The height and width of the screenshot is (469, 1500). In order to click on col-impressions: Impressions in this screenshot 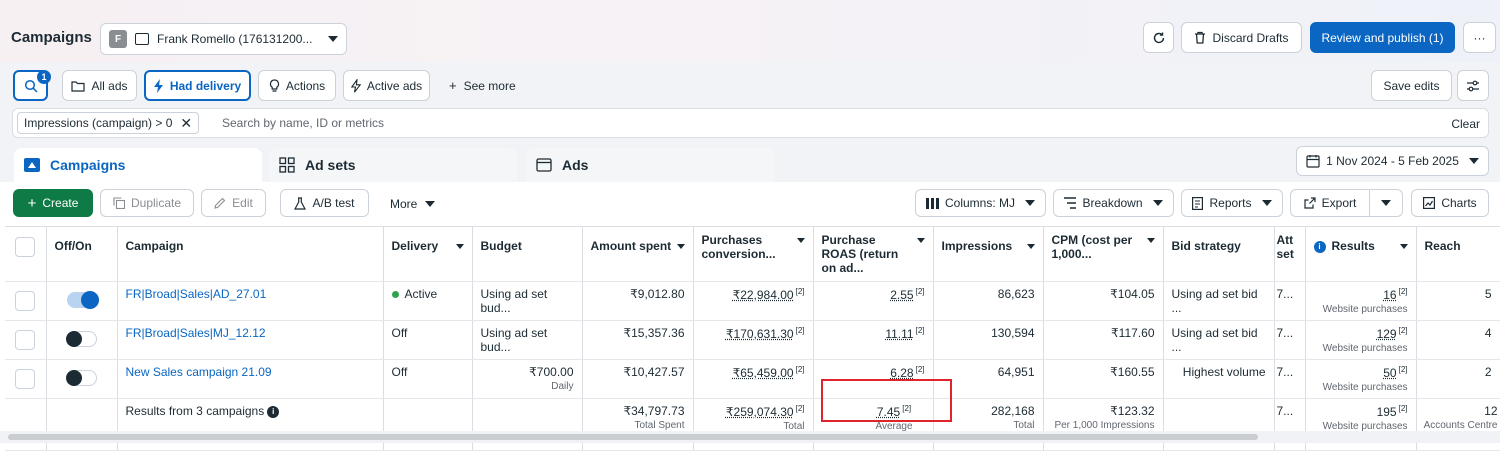, I will do `click(988, 254)`.